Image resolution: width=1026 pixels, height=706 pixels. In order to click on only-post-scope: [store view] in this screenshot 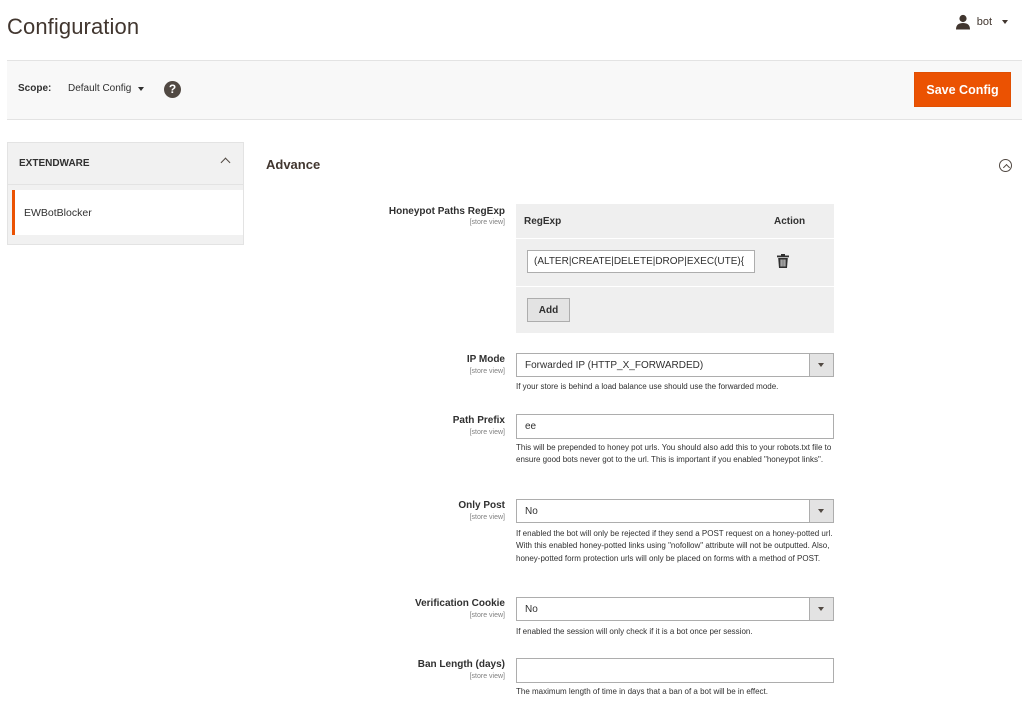, I will do `click(487, 517)`.